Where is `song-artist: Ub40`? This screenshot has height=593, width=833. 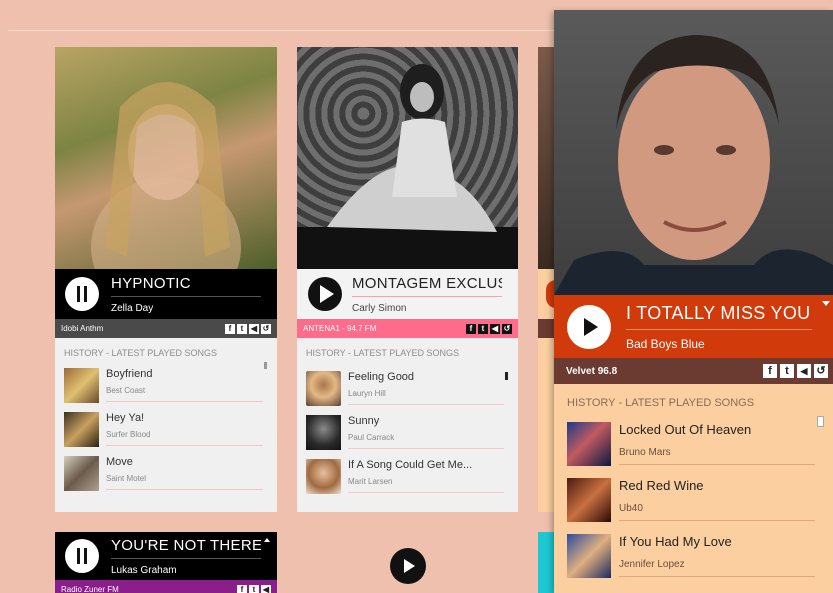 song-artist: Ub40 is located at coordinates (631, 508).